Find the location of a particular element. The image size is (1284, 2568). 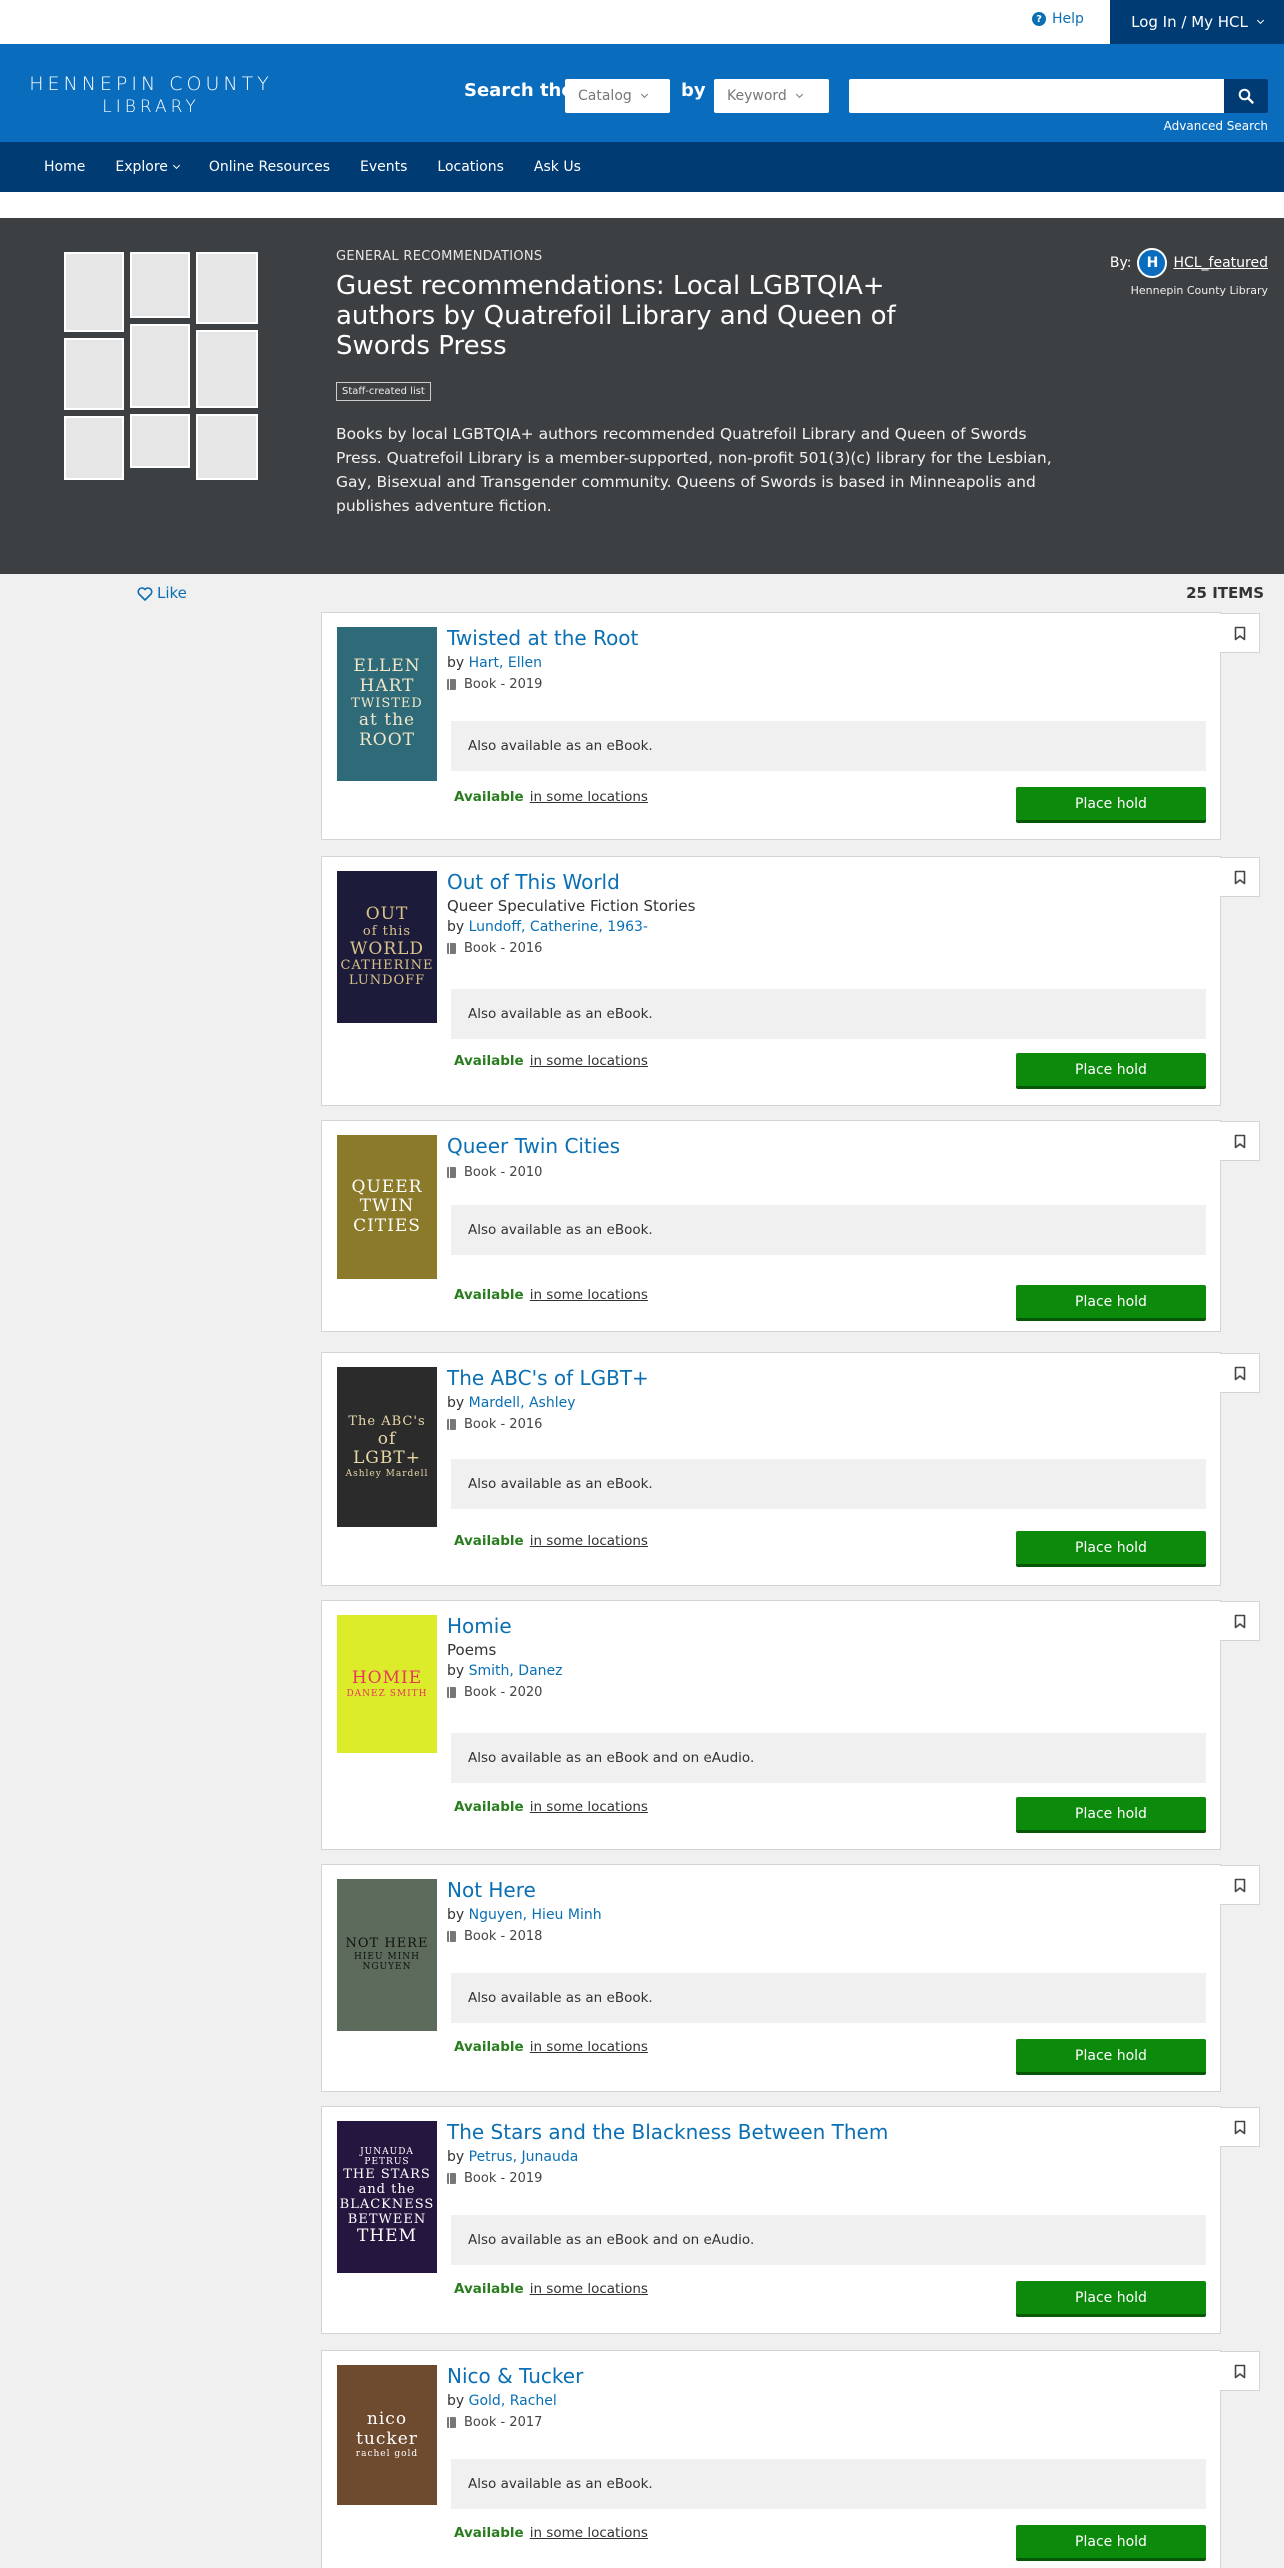

book-title: The Stars and the Blackness Between Them is located at coordinates (826, 2132).